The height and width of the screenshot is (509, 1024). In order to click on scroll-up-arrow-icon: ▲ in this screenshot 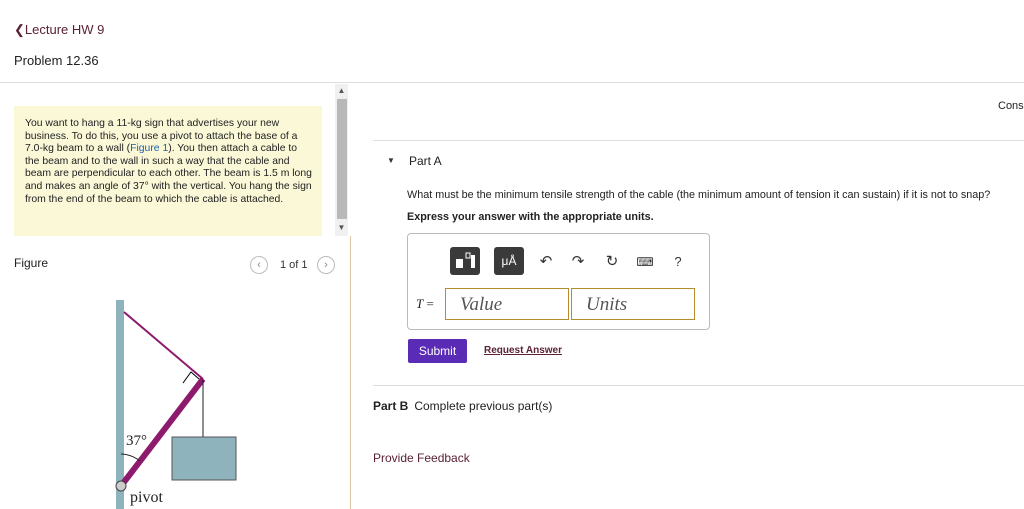, I will do `click(341, 91)`.